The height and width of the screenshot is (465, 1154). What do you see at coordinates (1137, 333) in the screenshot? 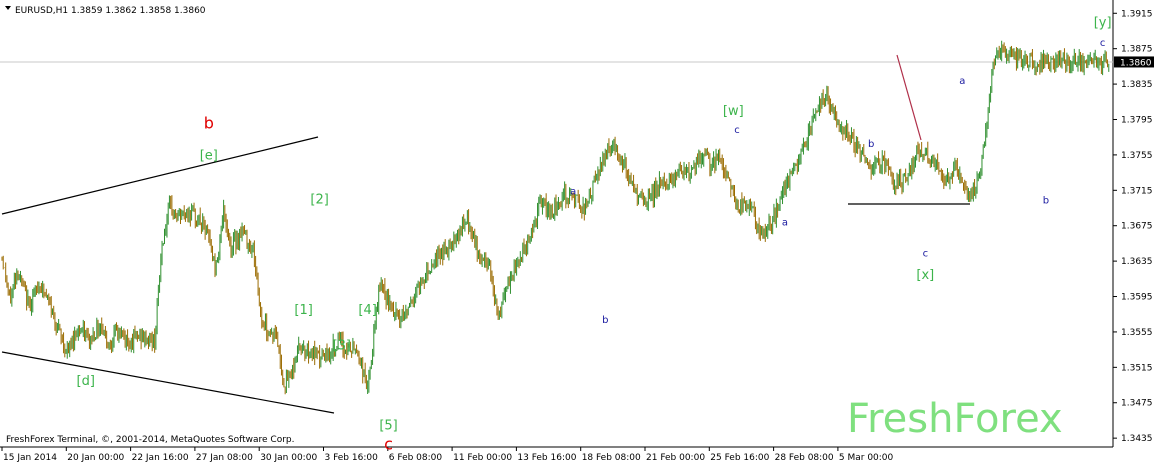
I see `y-tick-label: 1.3555` at bounding box center [1137, 333].